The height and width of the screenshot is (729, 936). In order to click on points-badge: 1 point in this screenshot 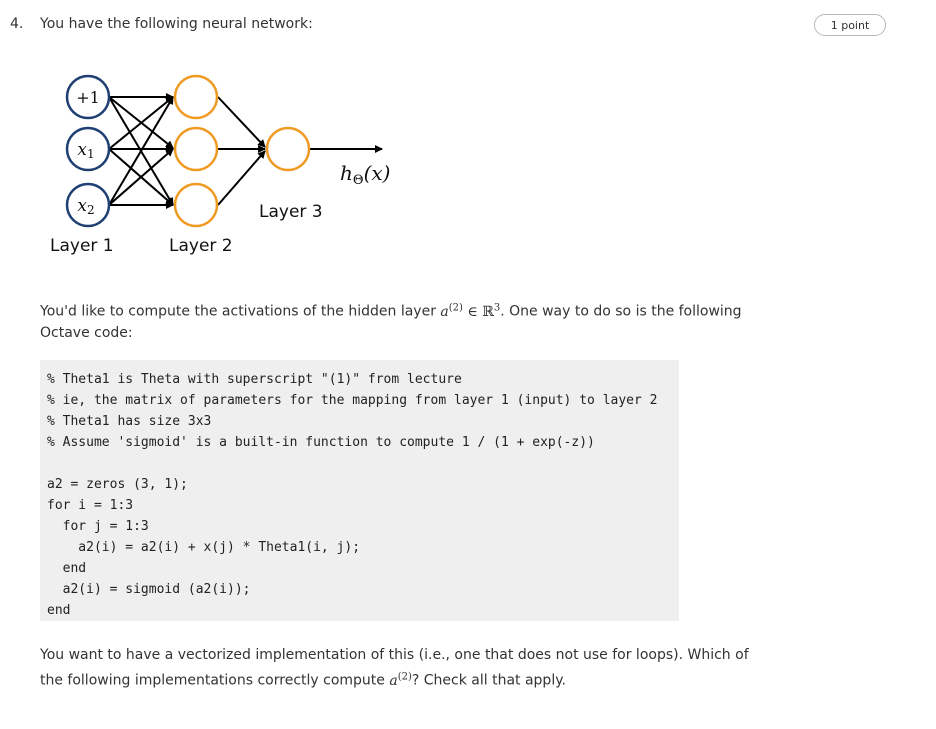, I will do `click(850, 25)`.